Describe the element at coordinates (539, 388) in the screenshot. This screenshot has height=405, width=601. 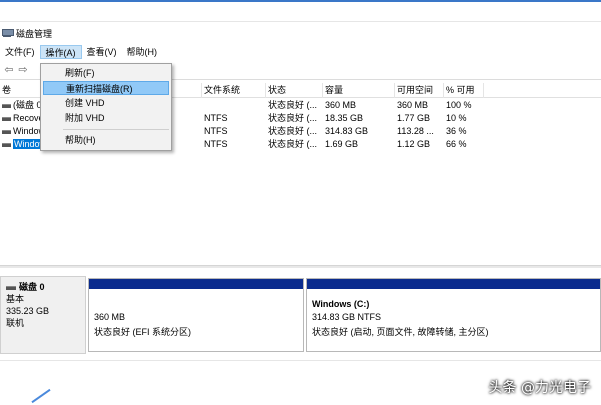
I see `watermark: 头条 @力光电子` at that location.